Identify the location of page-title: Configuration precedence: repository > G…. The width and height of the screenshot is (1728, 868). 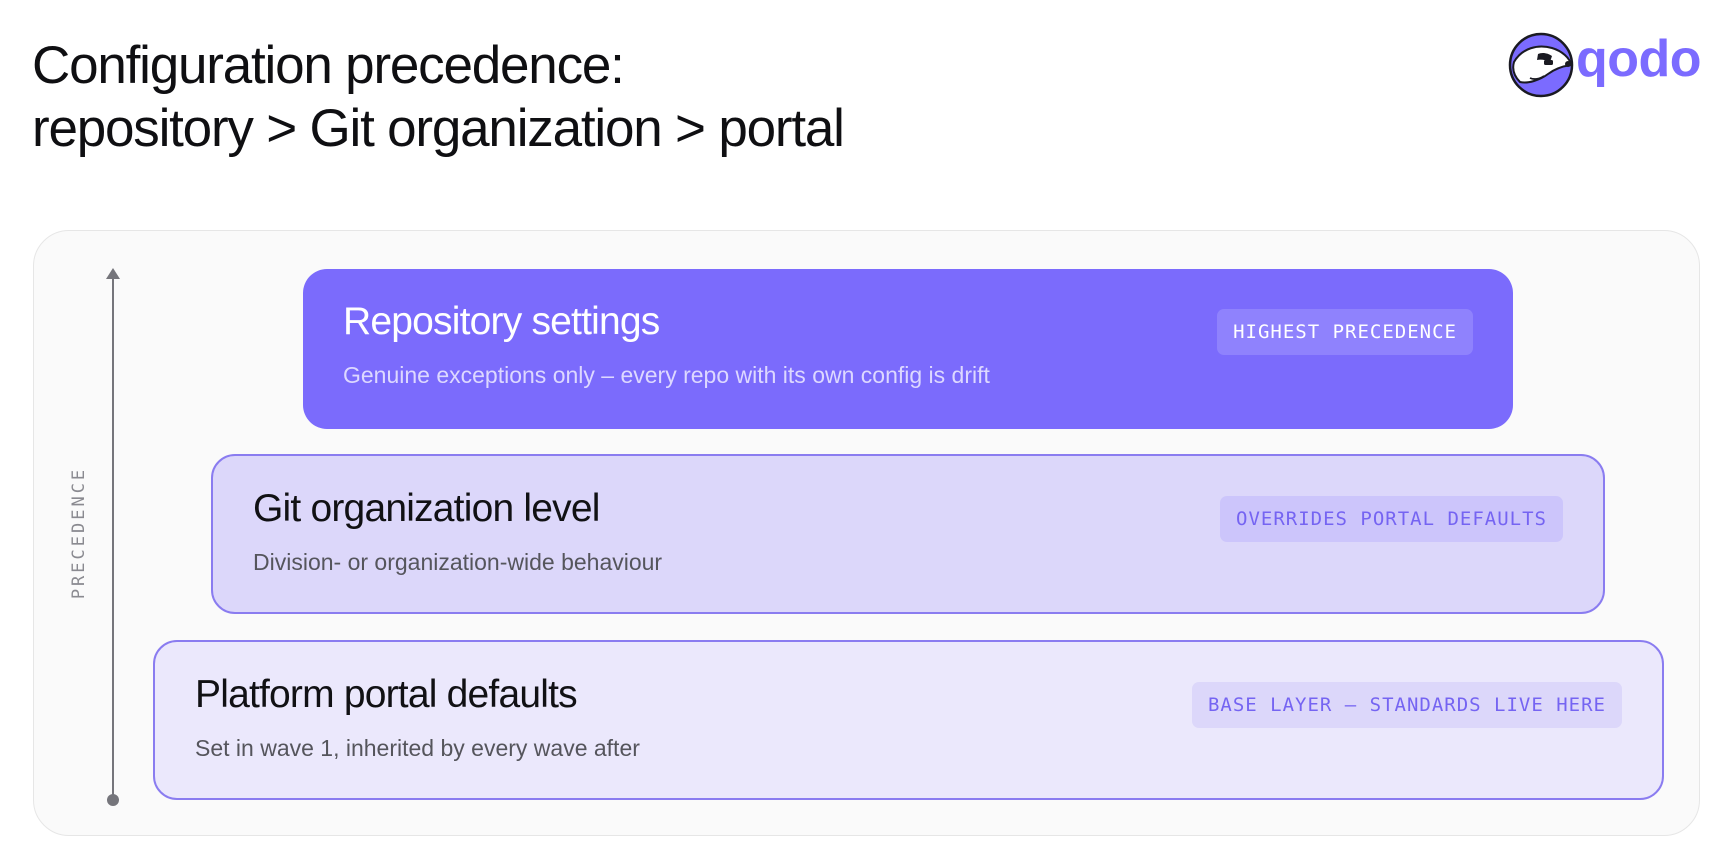
(438, 97).